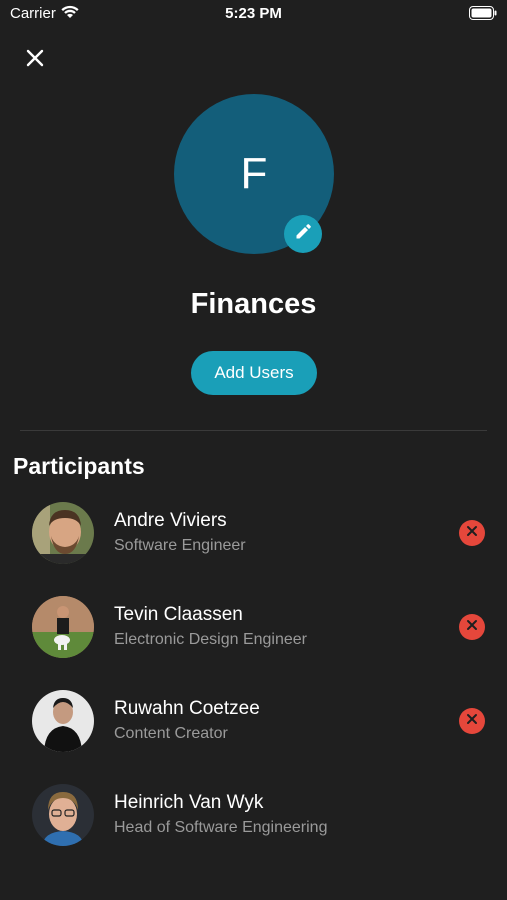 This screenshot has height=900, width=507. What do you see at coordinates (253, 721) in the screenshot?
I see `participant-row: Ruwahn Coetzee Content Creator` at bounding box center [253, 721].